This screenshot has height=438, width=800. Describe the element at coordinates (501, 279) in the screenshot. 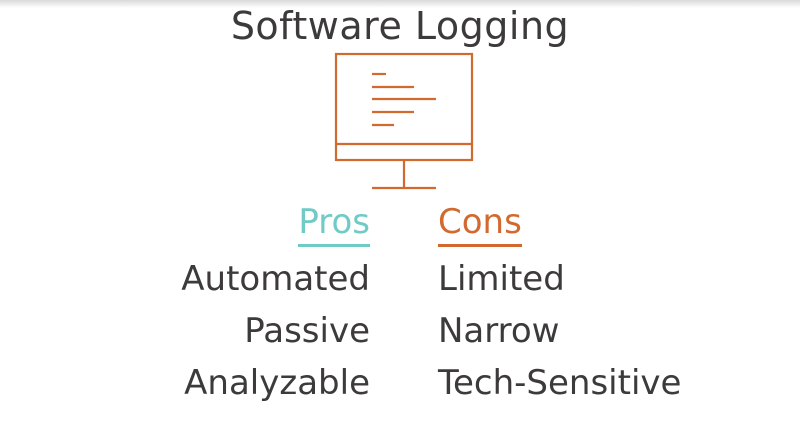

I see `cons-item: Limited` at that location.